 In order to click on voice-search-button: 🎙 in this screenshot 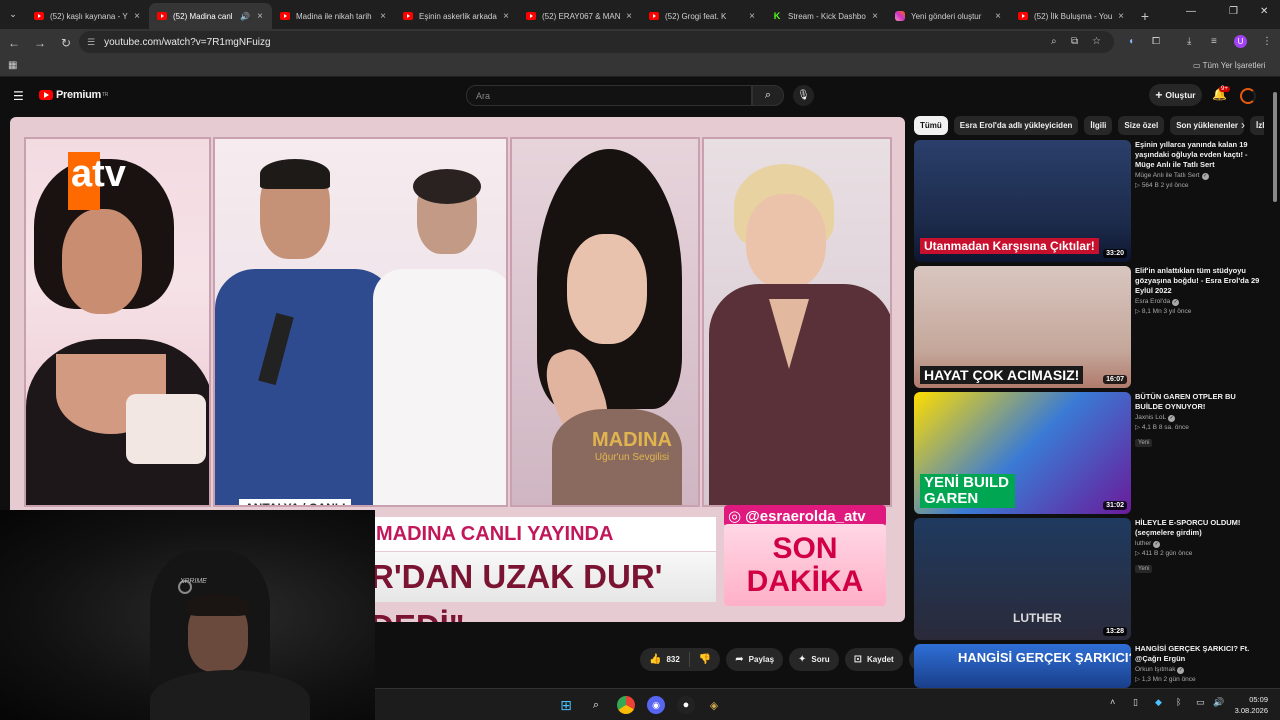, I will do `click(803, 95)`.